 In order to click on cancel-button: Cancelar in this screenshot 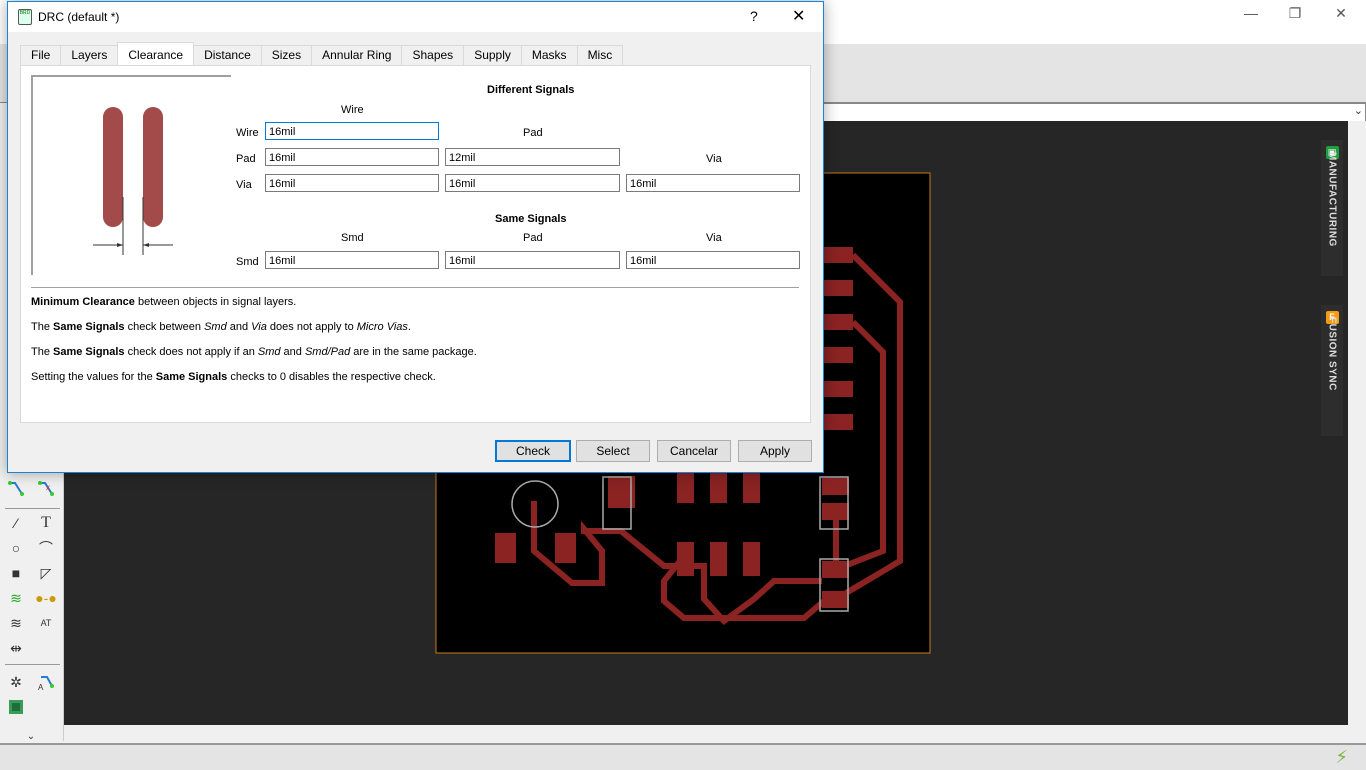, I will do `click(694, 451)`.